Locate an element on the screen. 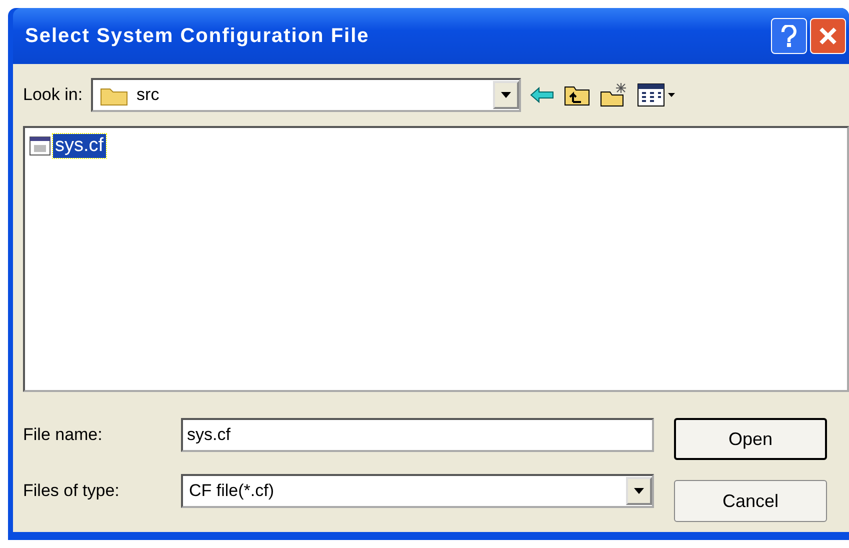 The width and height of the screenshot is (849, 548). window-title: Select System Configuration File is located at coordinates (197, 36).